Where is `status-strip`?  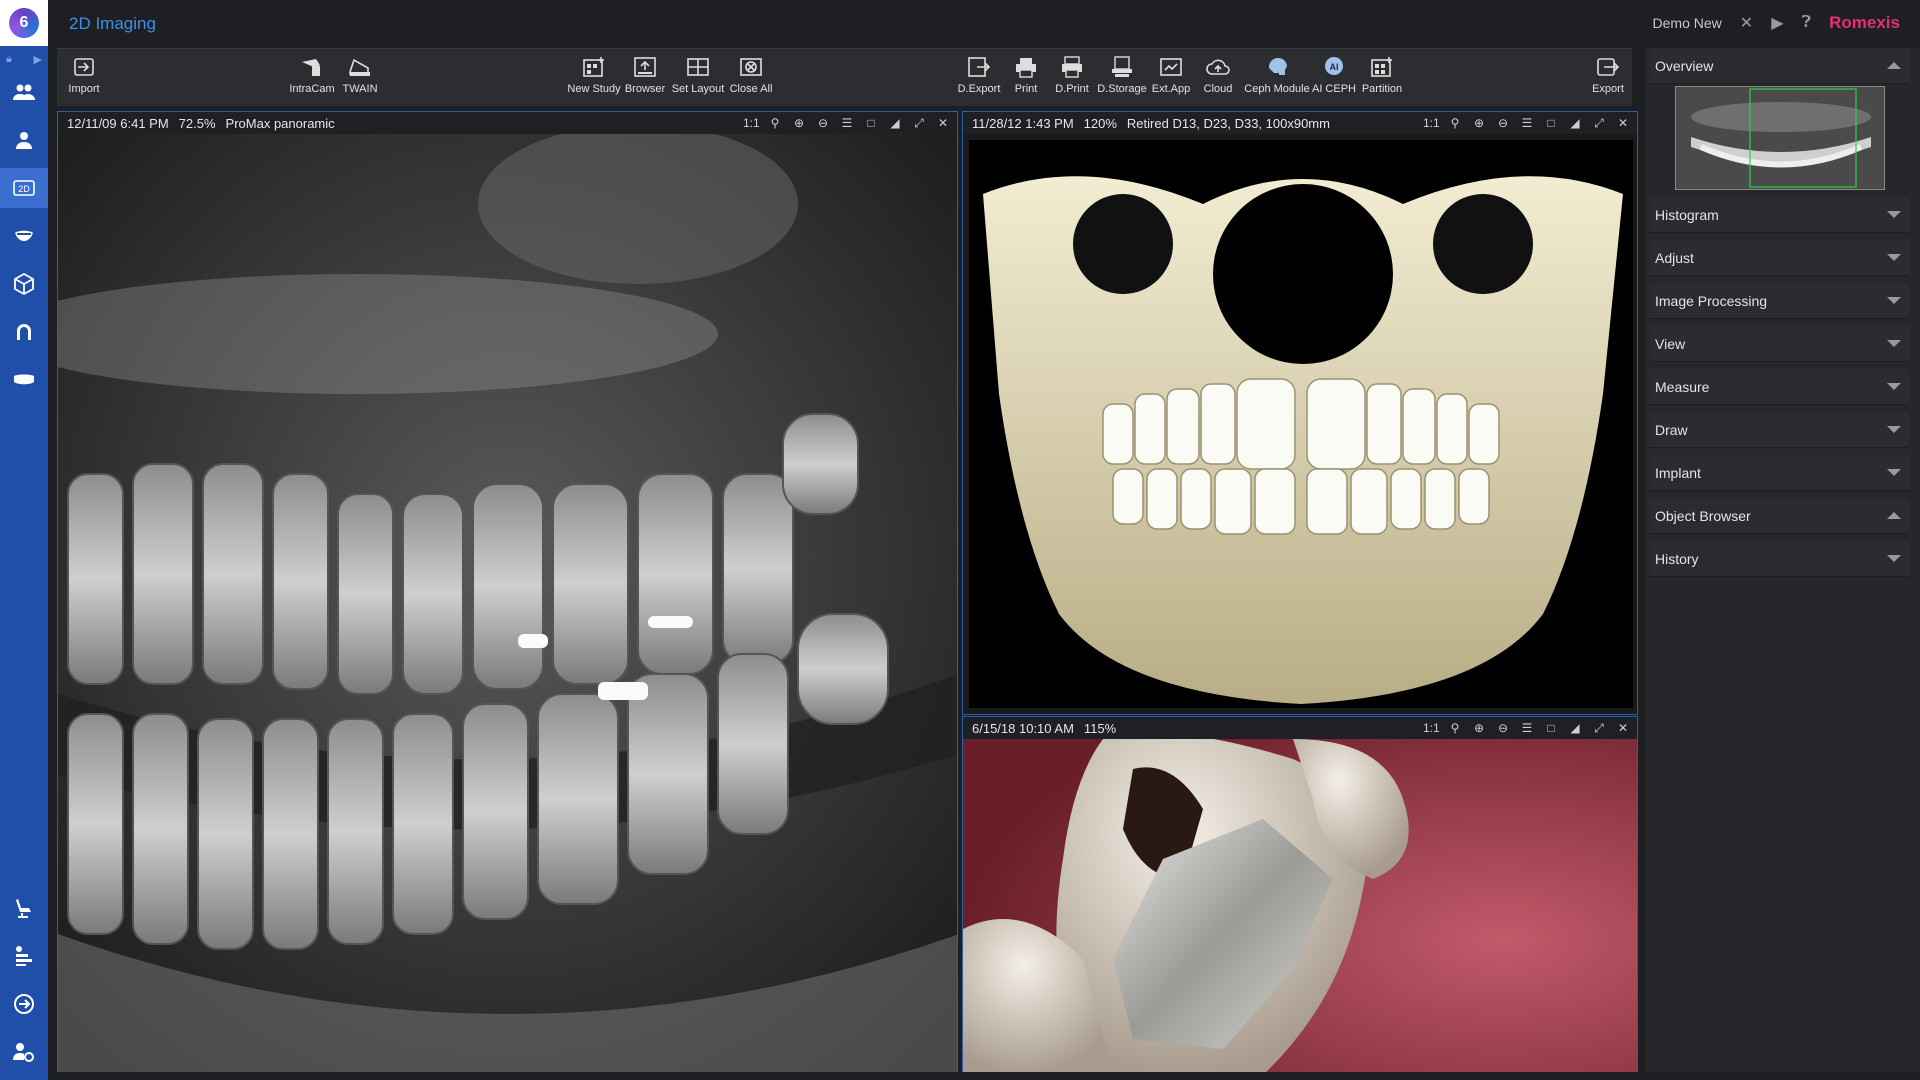 status-strip is located at coordinates (984, 1076).